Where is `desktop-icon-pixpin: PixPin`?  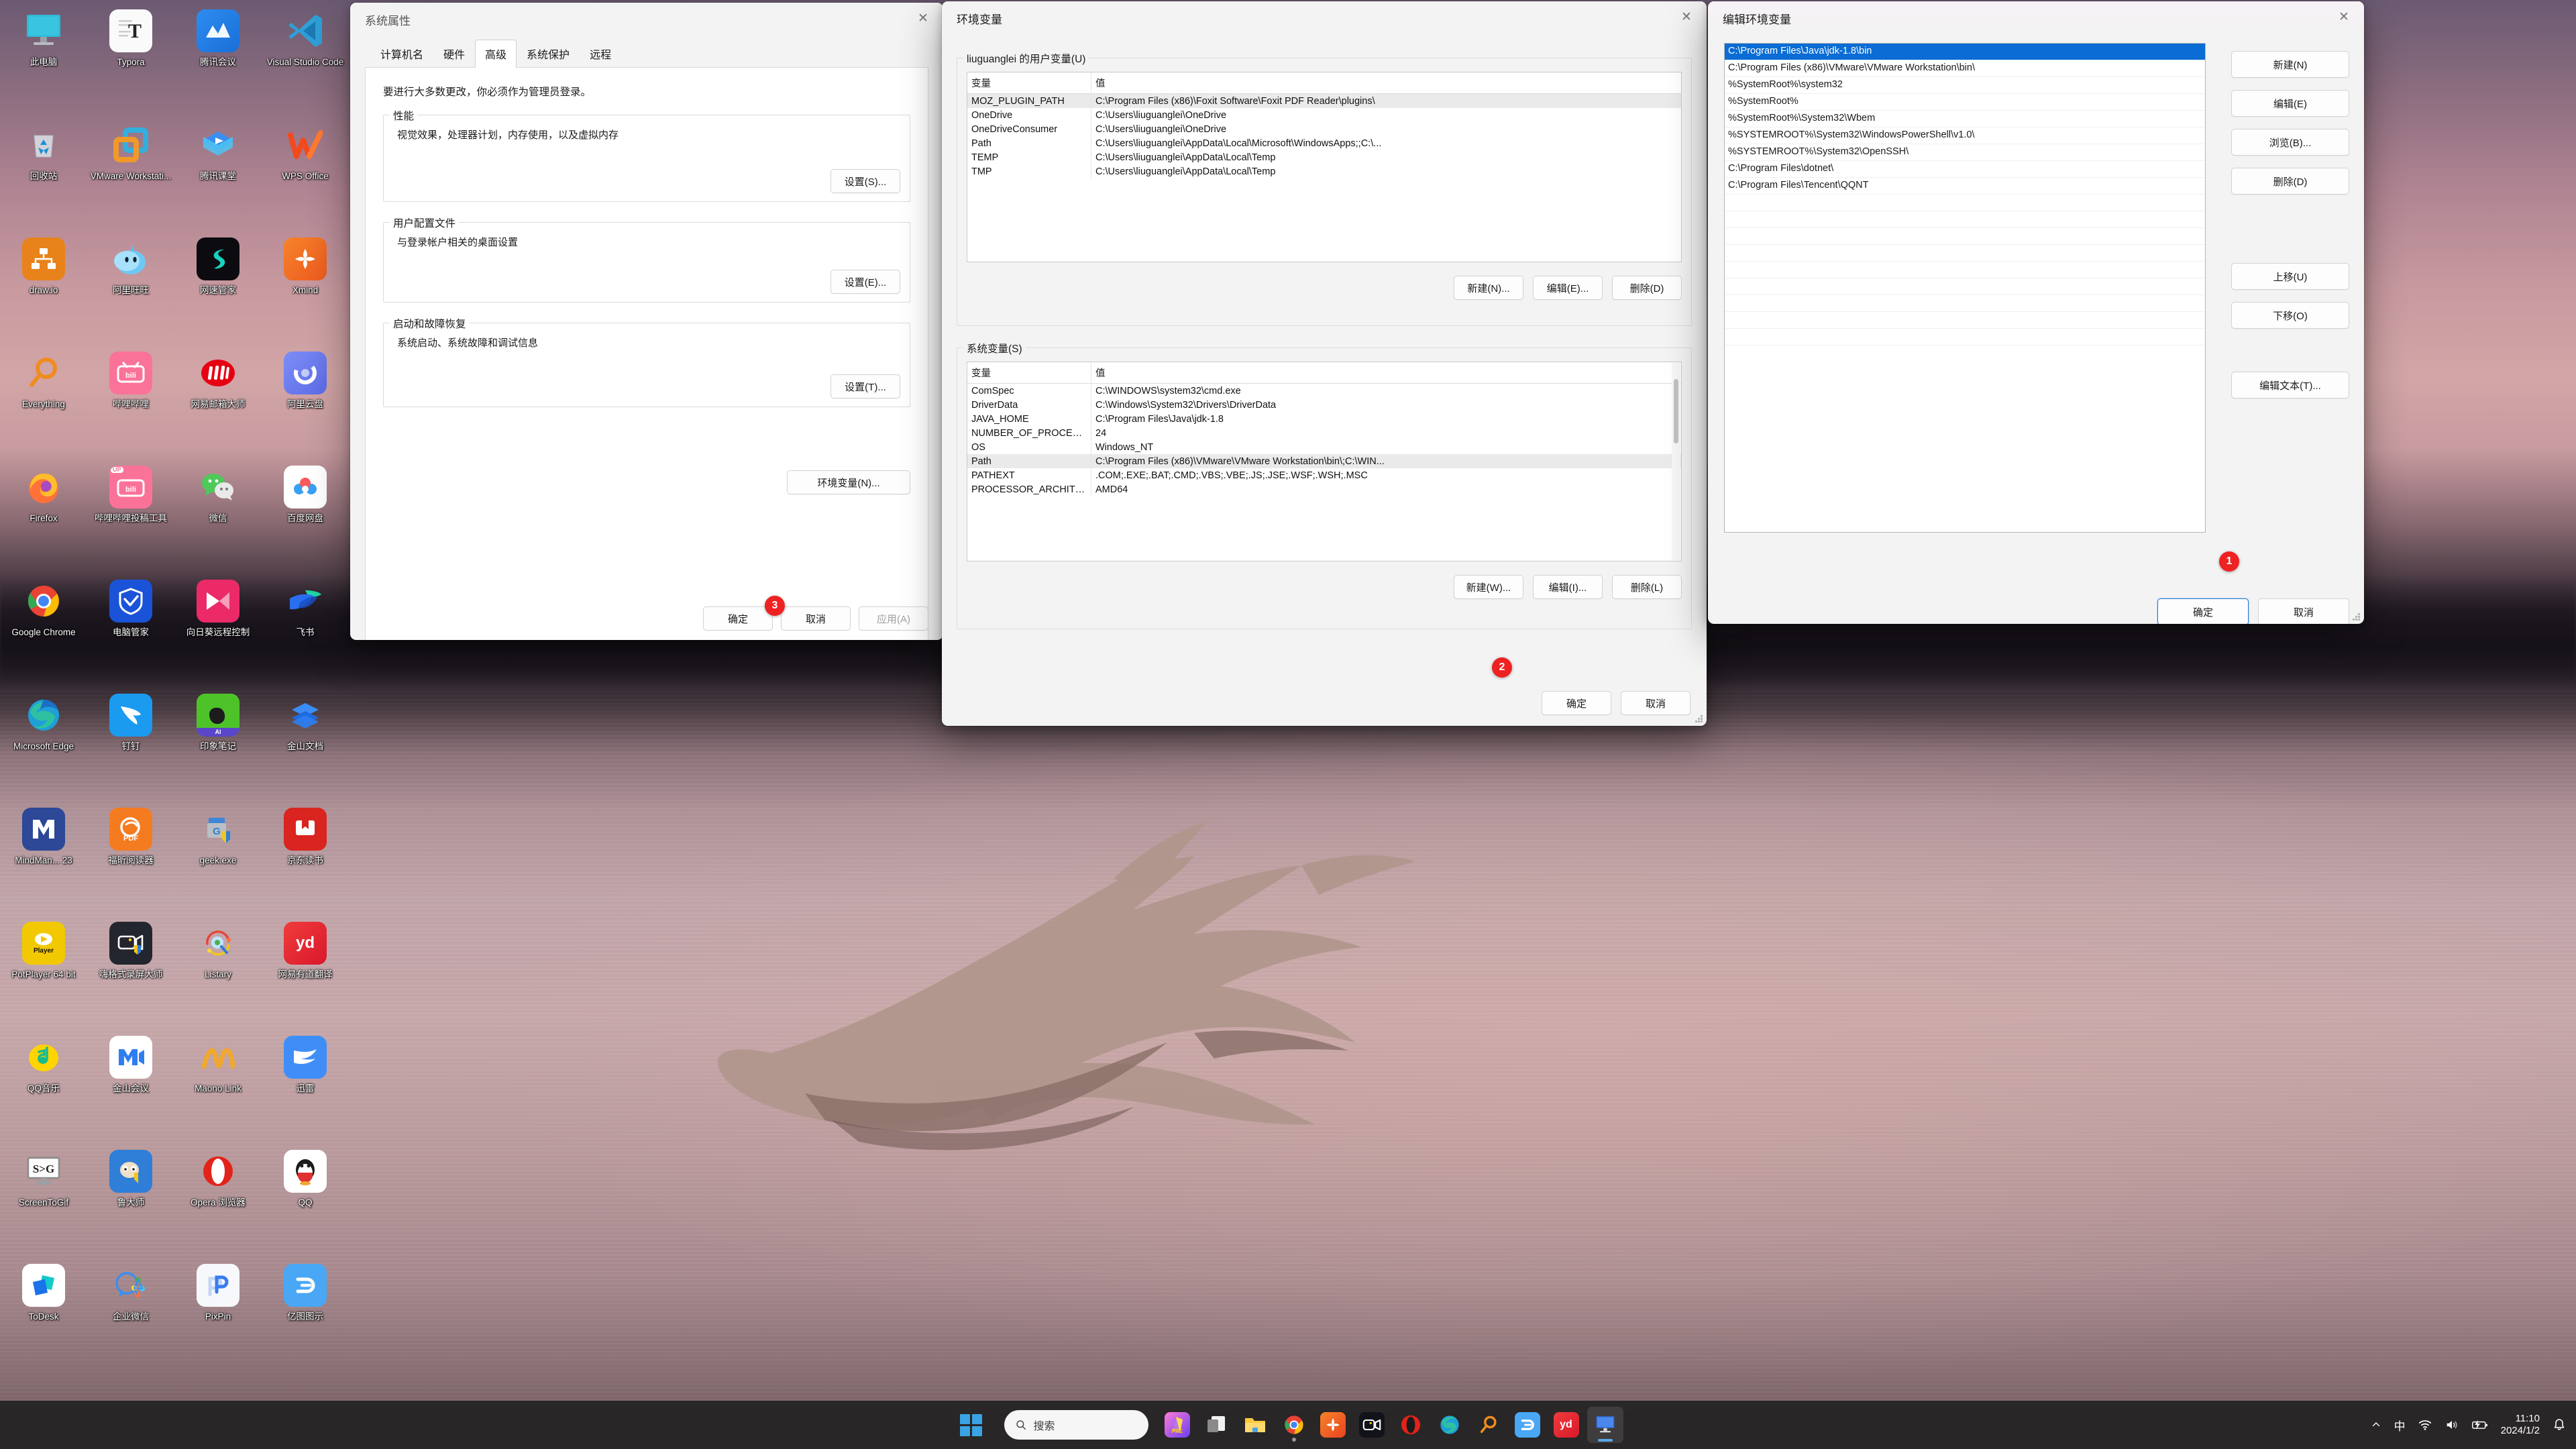
desktop-icon-pixpin: PixPin is located at coordinates (218, 1315).